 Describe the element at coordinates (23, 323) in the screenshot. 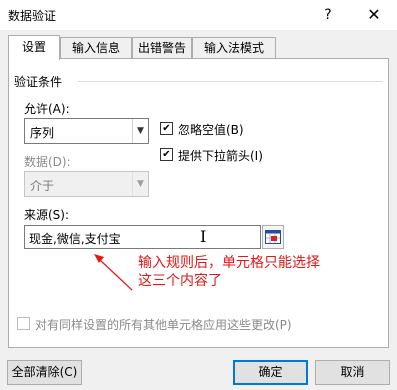

I see `apply-all-checkbox` at that location.